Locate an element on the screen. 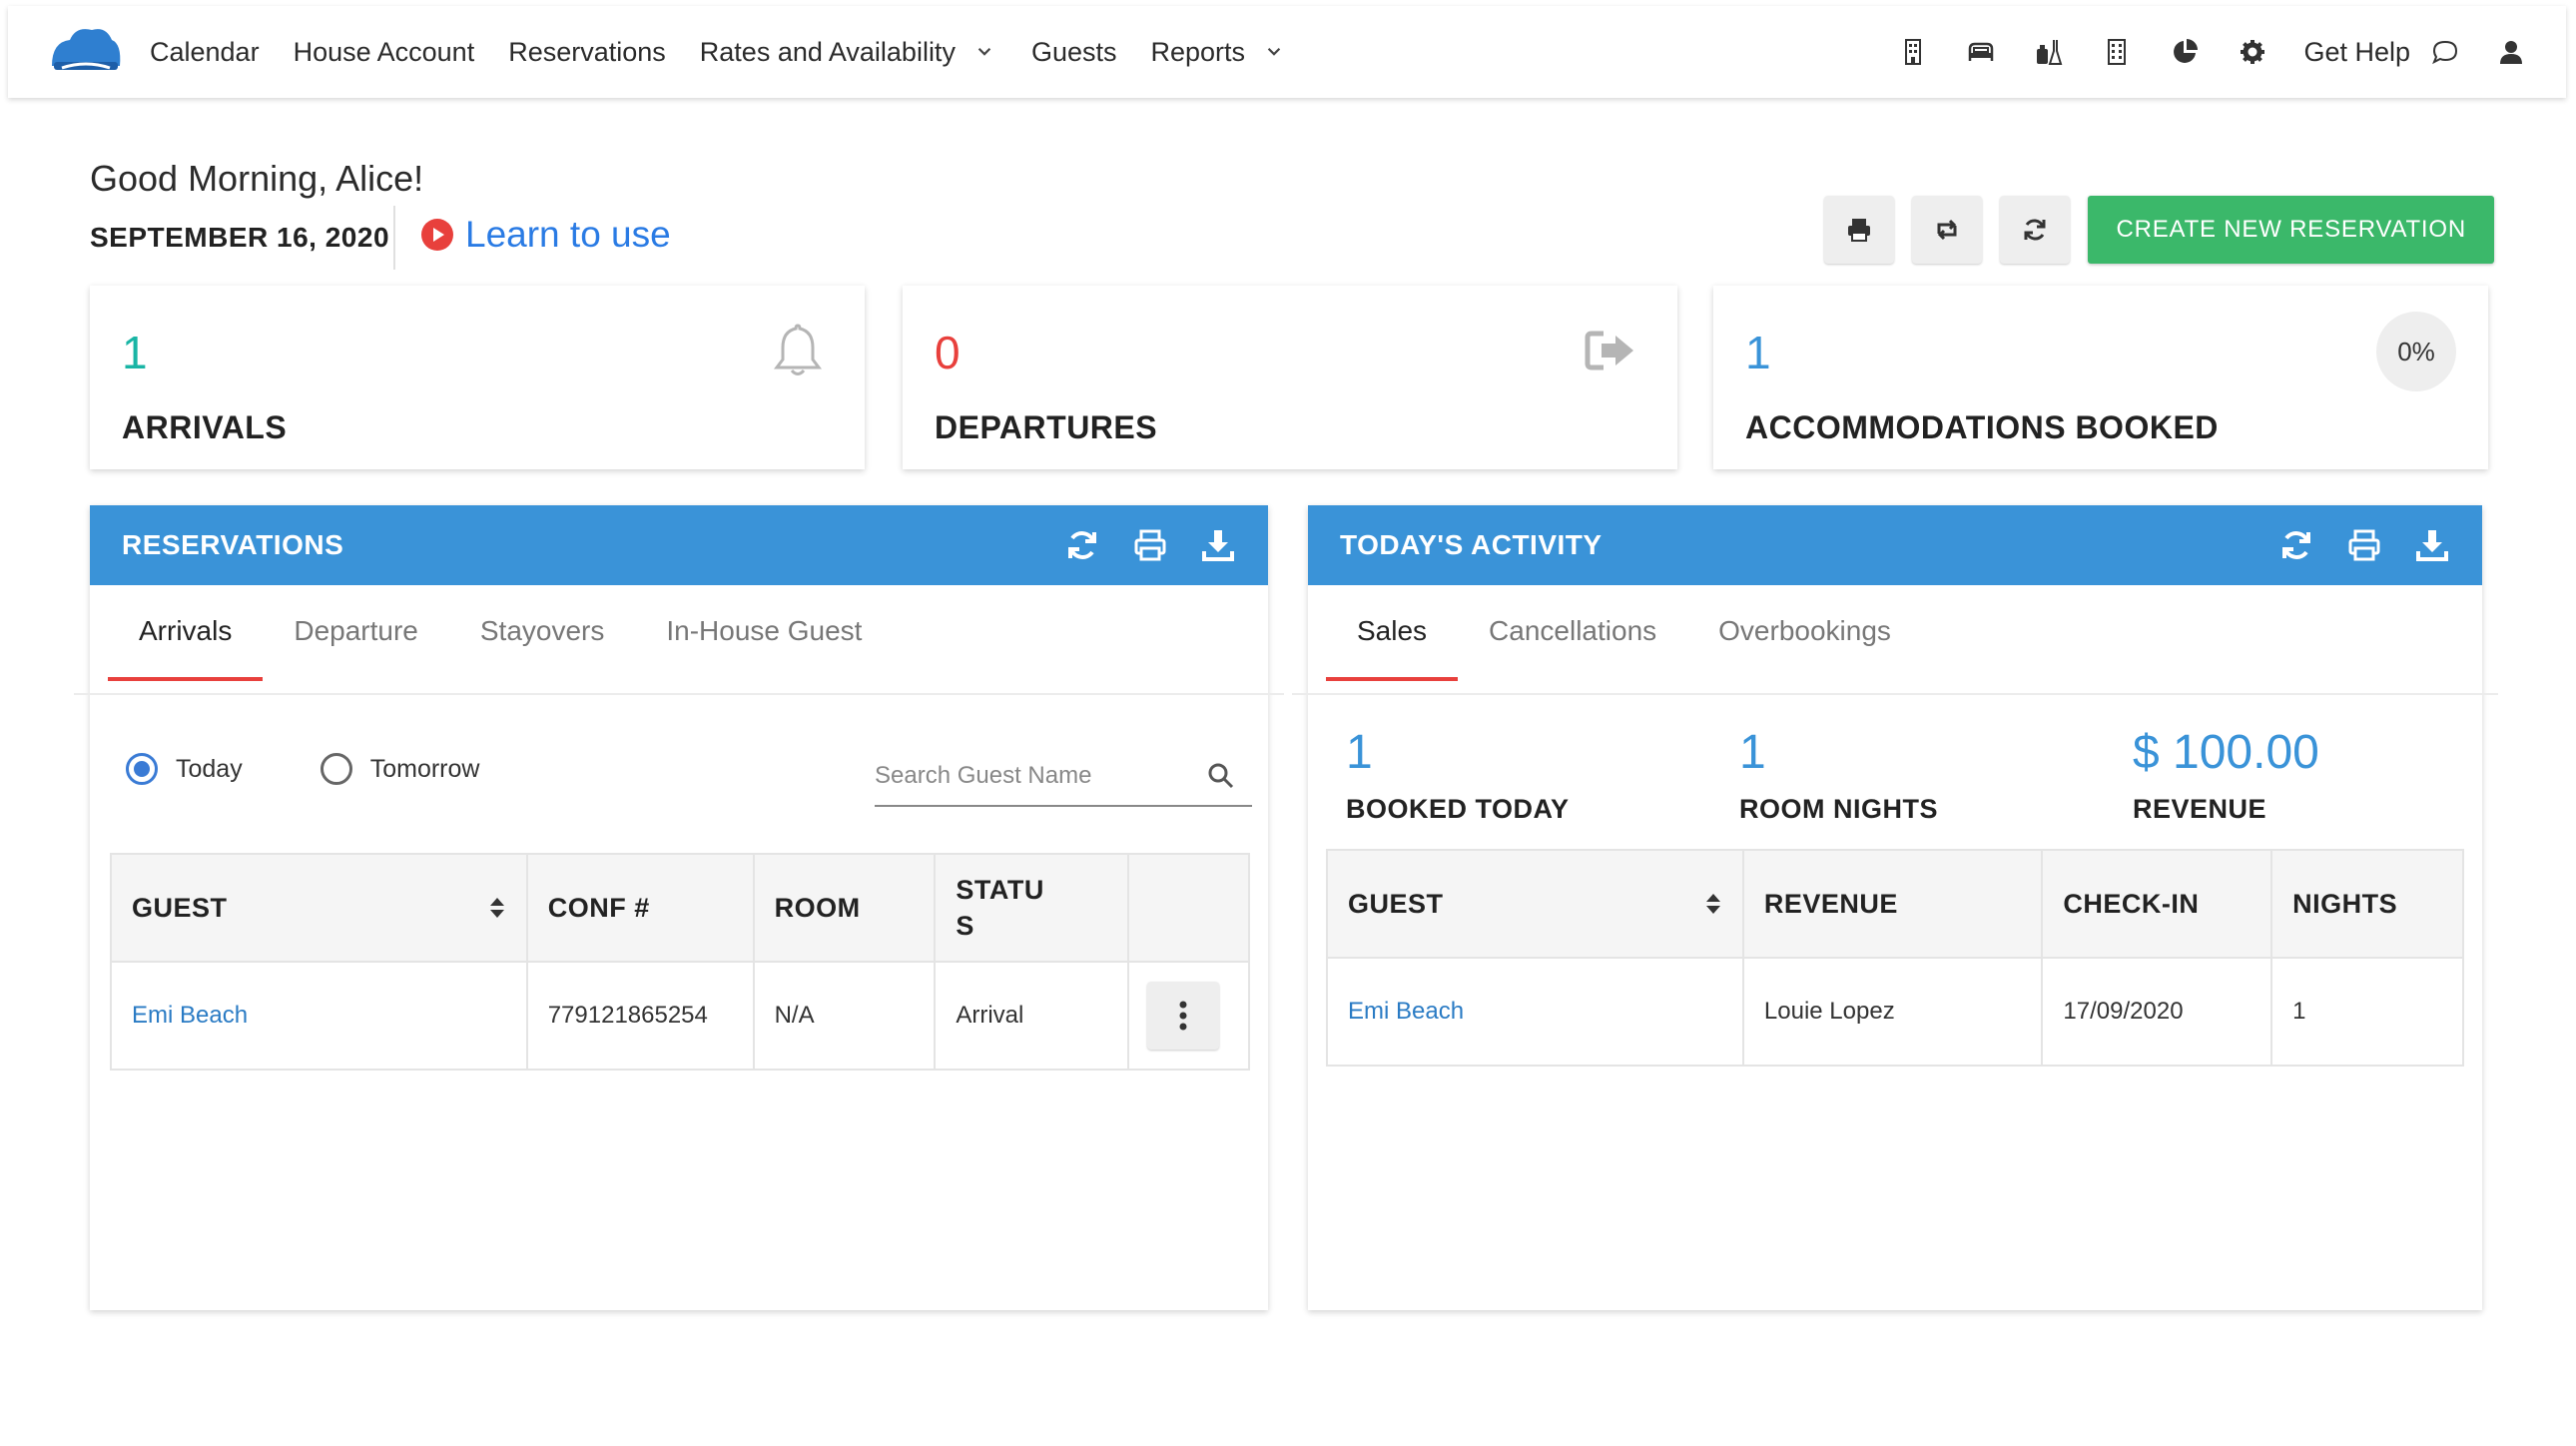 Image resolution: width=2576 pixels, height=1446 pixels. activity-download-button is located at coordinates (2432, 545).